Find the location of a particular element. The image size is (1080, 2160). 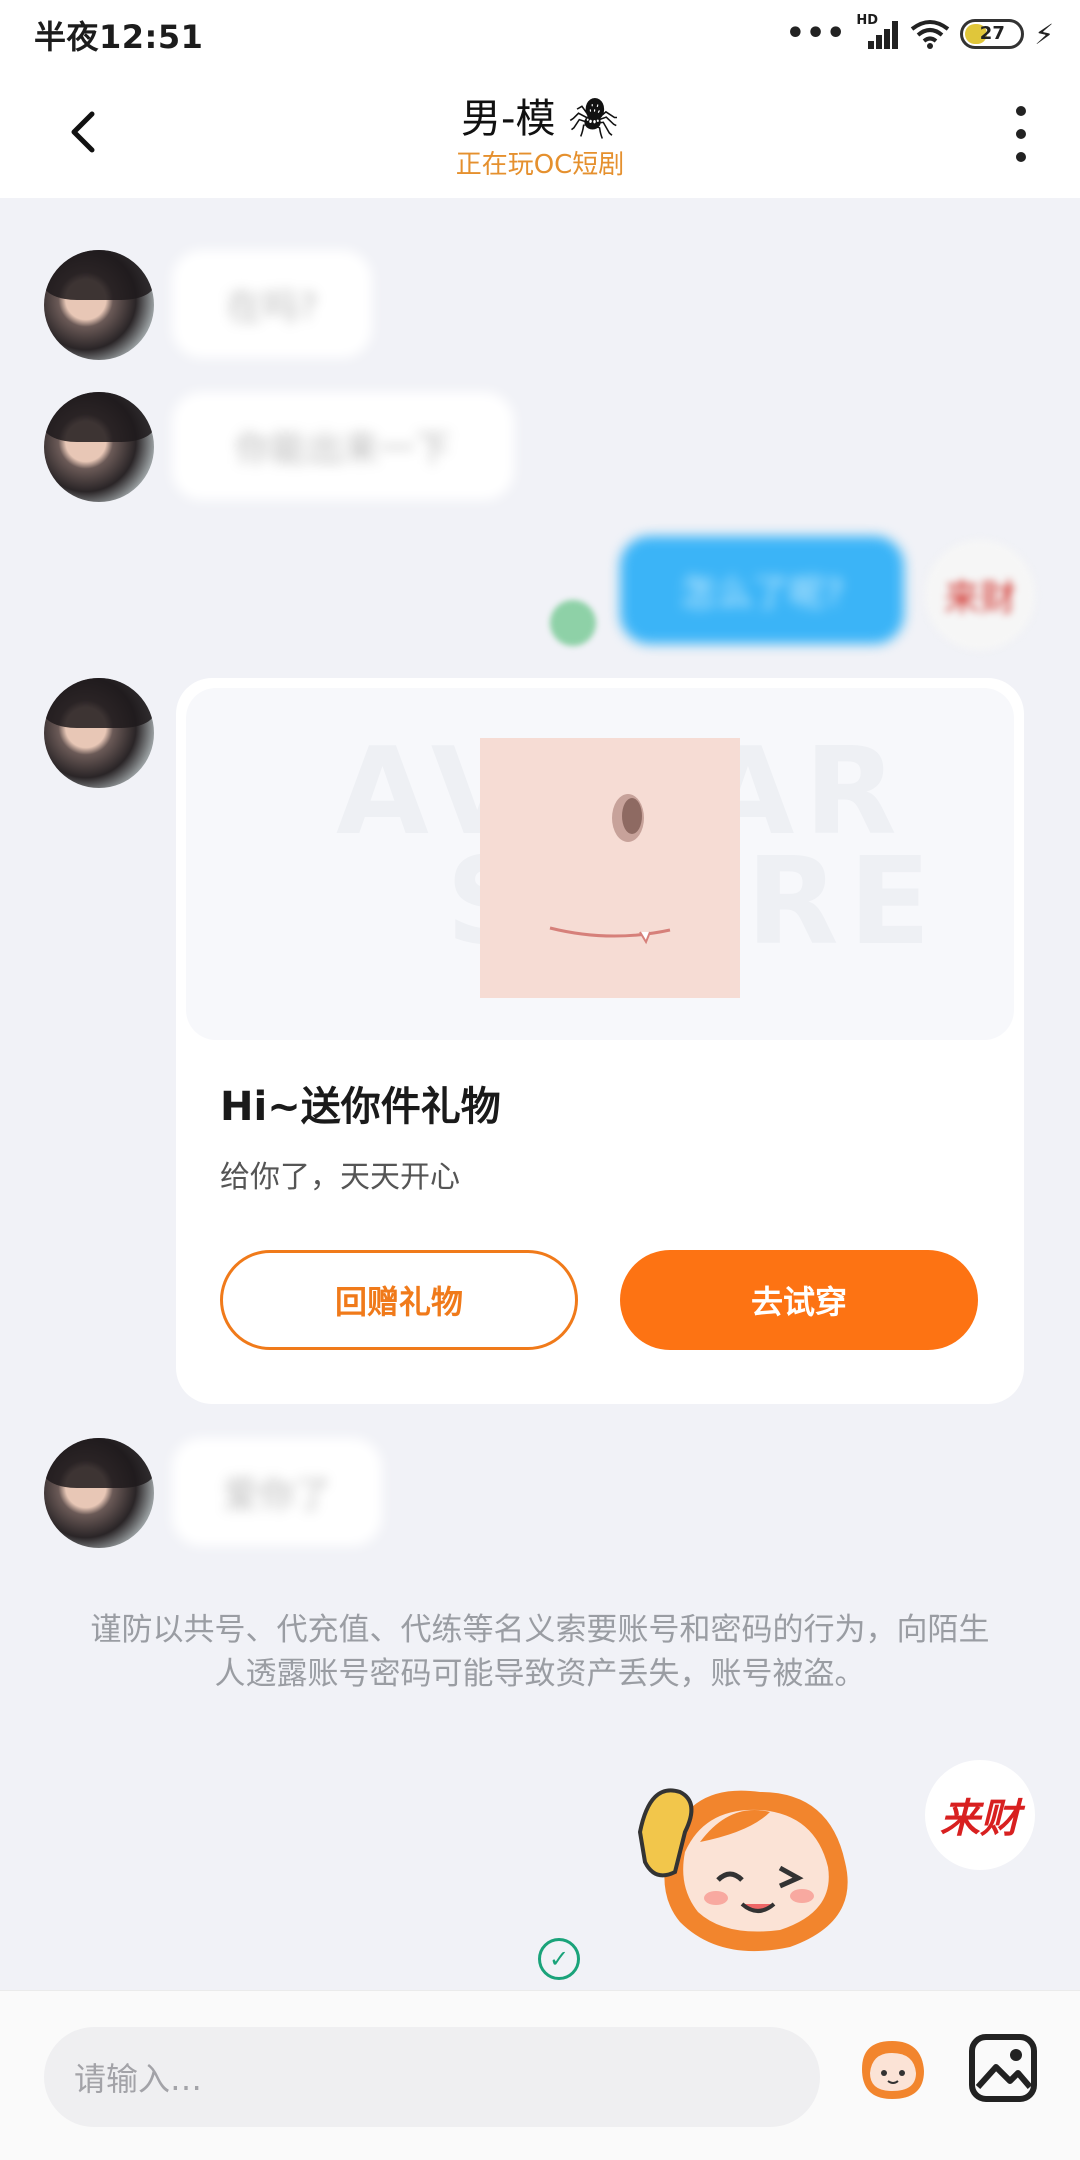

gift-description: 给你了，天天开心 is located at coordinates (340, 1177).